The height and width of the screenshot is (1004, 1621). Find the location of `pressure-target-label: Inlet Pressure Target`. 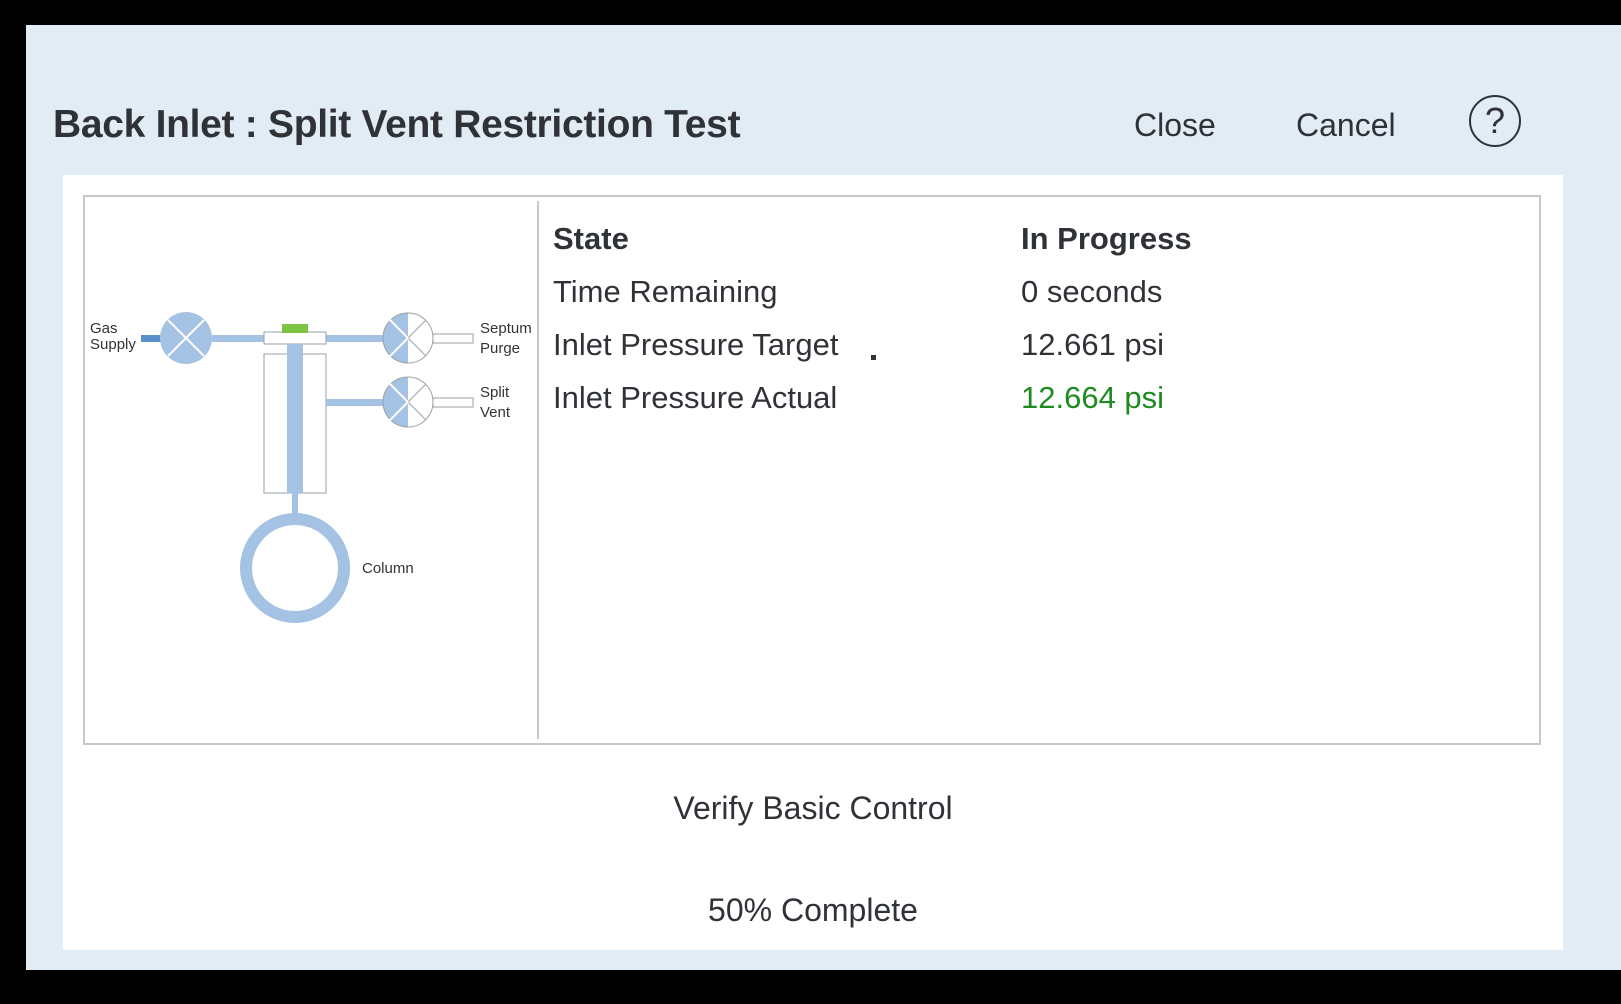

pressure-target-label: Inlet Pressure Target is located at coordinates (696, 344).